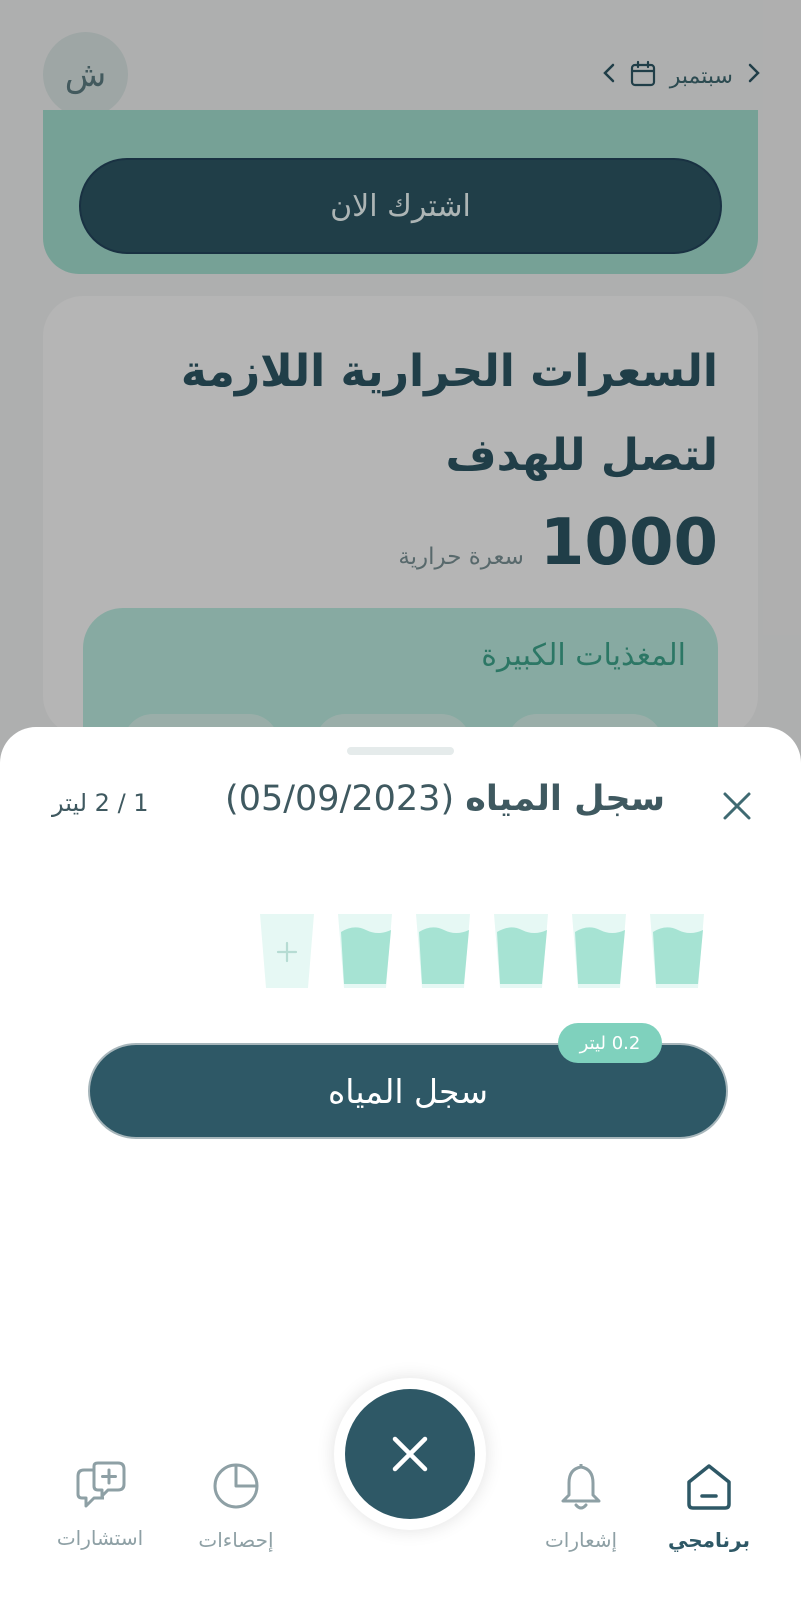 The height and width of the screenshot is (1600, 801). I want to click on amount-badge: 0.2 ليتر, so click(610, 1043).